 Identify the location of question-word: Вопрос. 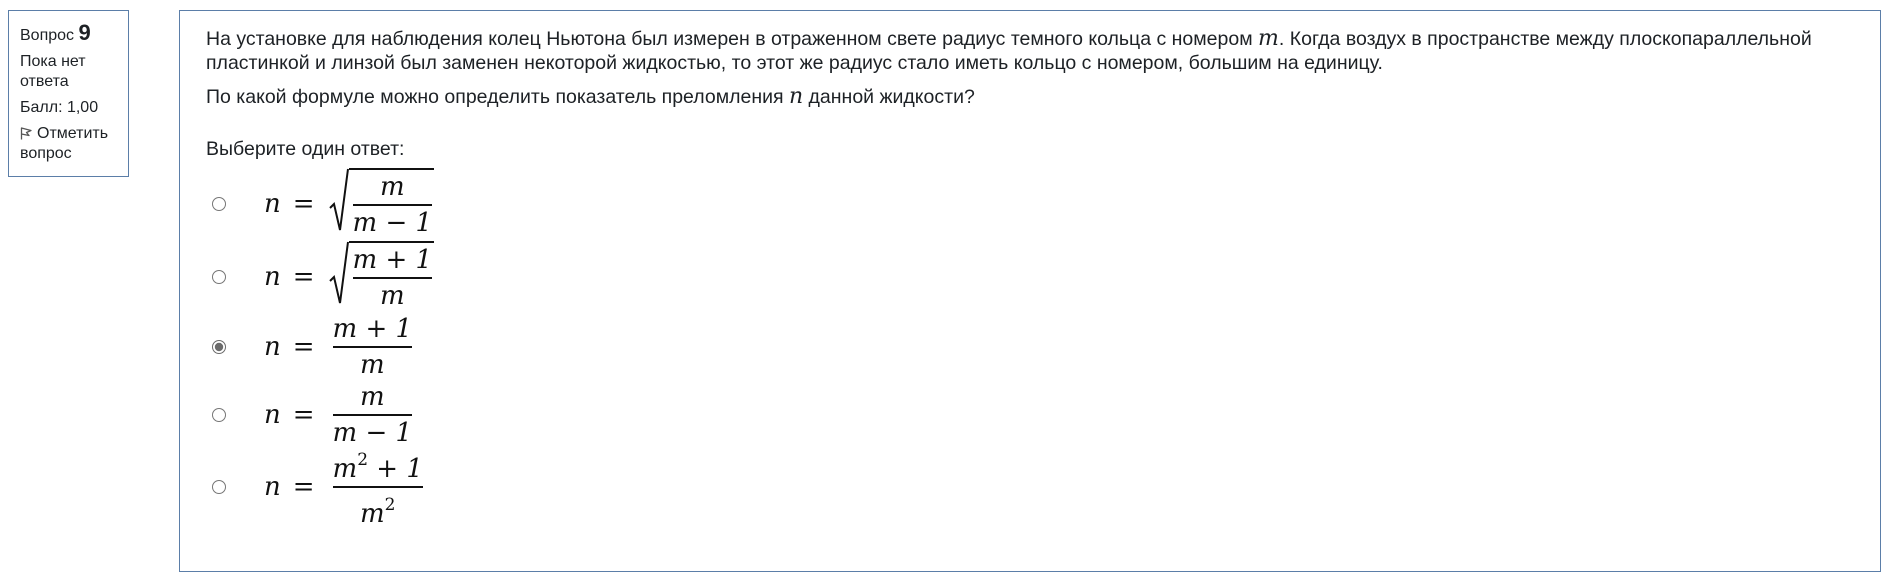
(47, 35).